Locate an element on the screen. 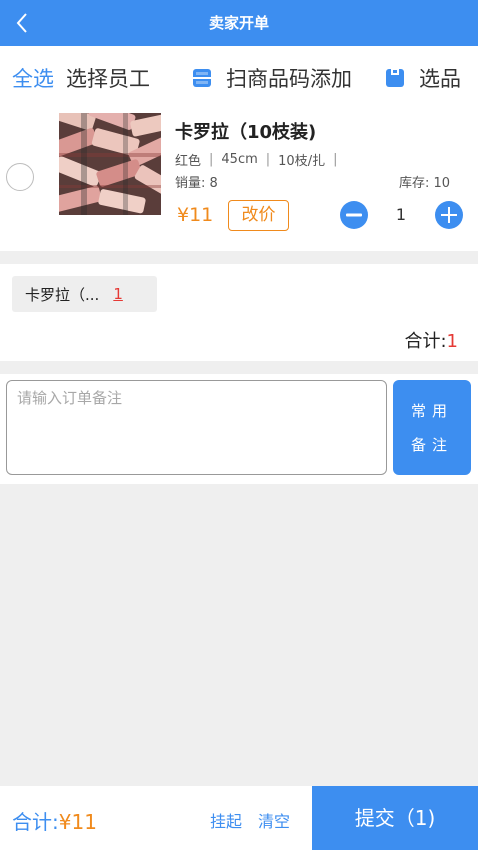  submit-button: 提交（1) is located at coordinates (395, 818).